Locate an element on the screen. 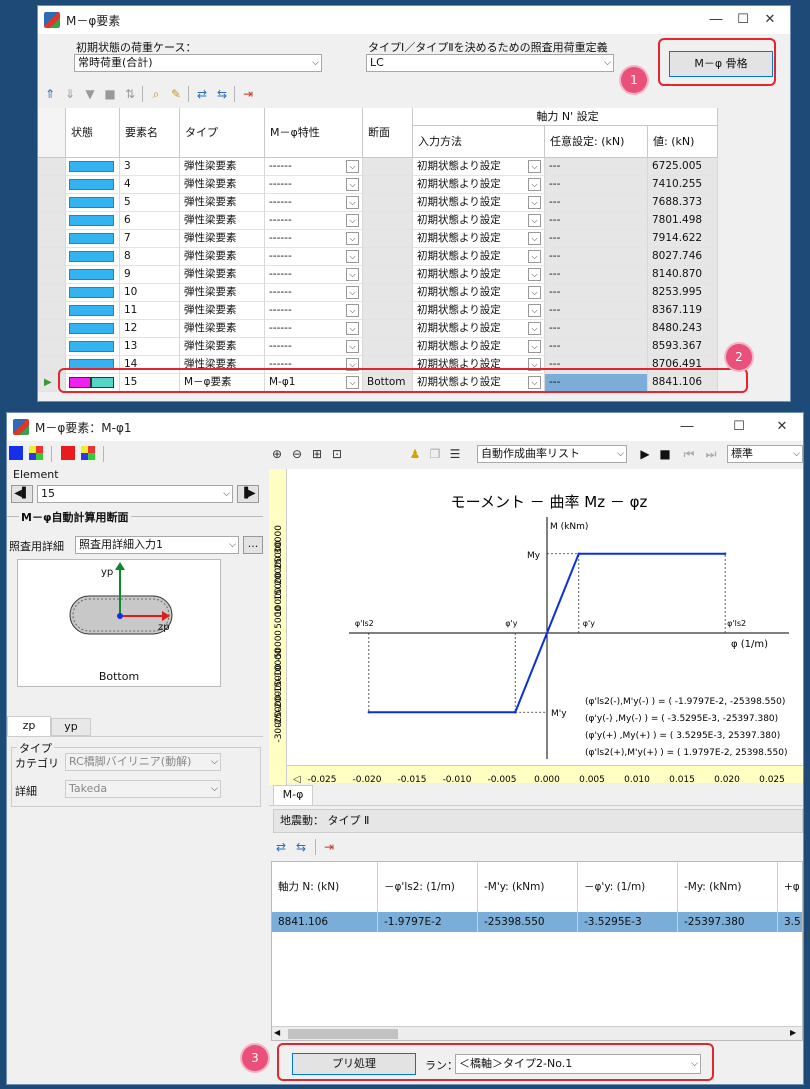 Image resolution: width=810 pixels, height=1089 pixels. table-row: 4 弾性梁要素 ------ ⌵ 初期状態より設定 ⌵ --- 7410.255 is located at coordinates (378, 185).